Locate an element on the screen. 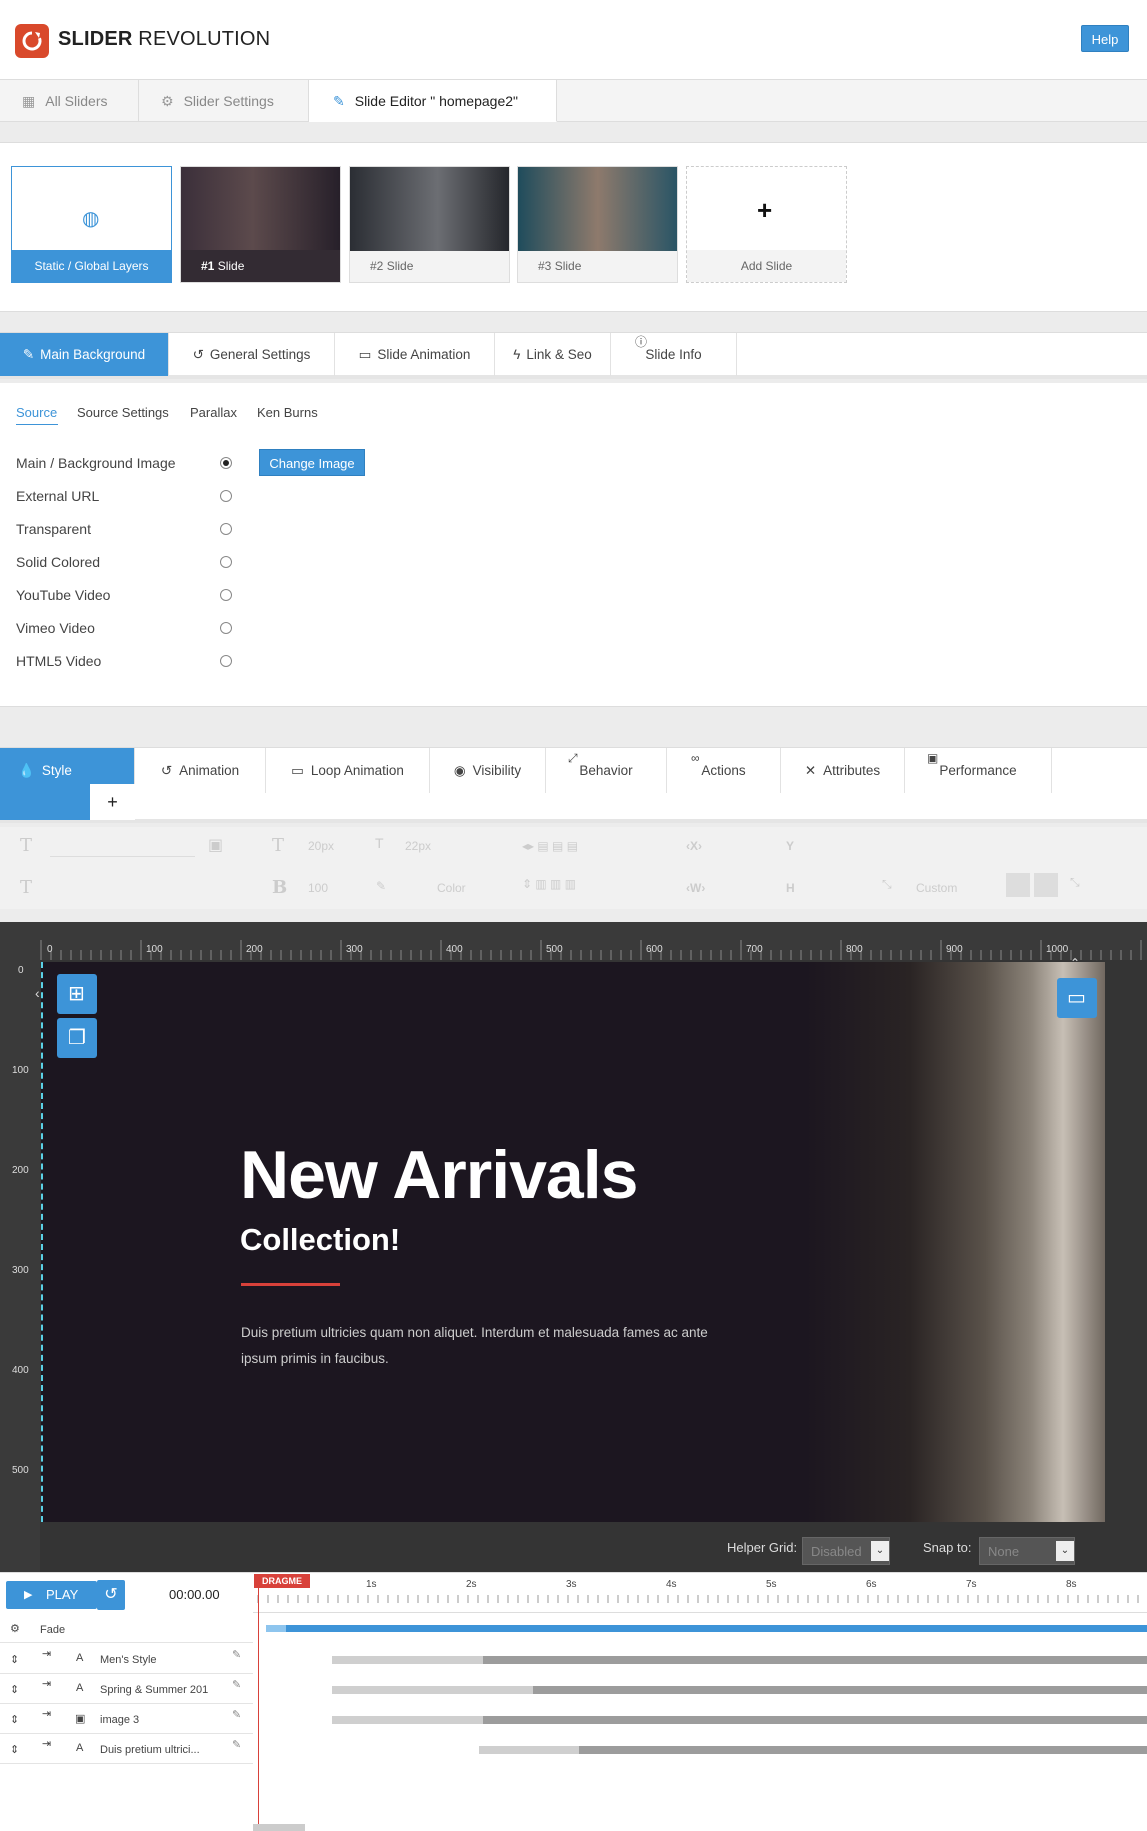 The height and width of the screenshot is (1831, 1147). tab-main-background: ✎ Main Background is located at coordinates (84, 354).